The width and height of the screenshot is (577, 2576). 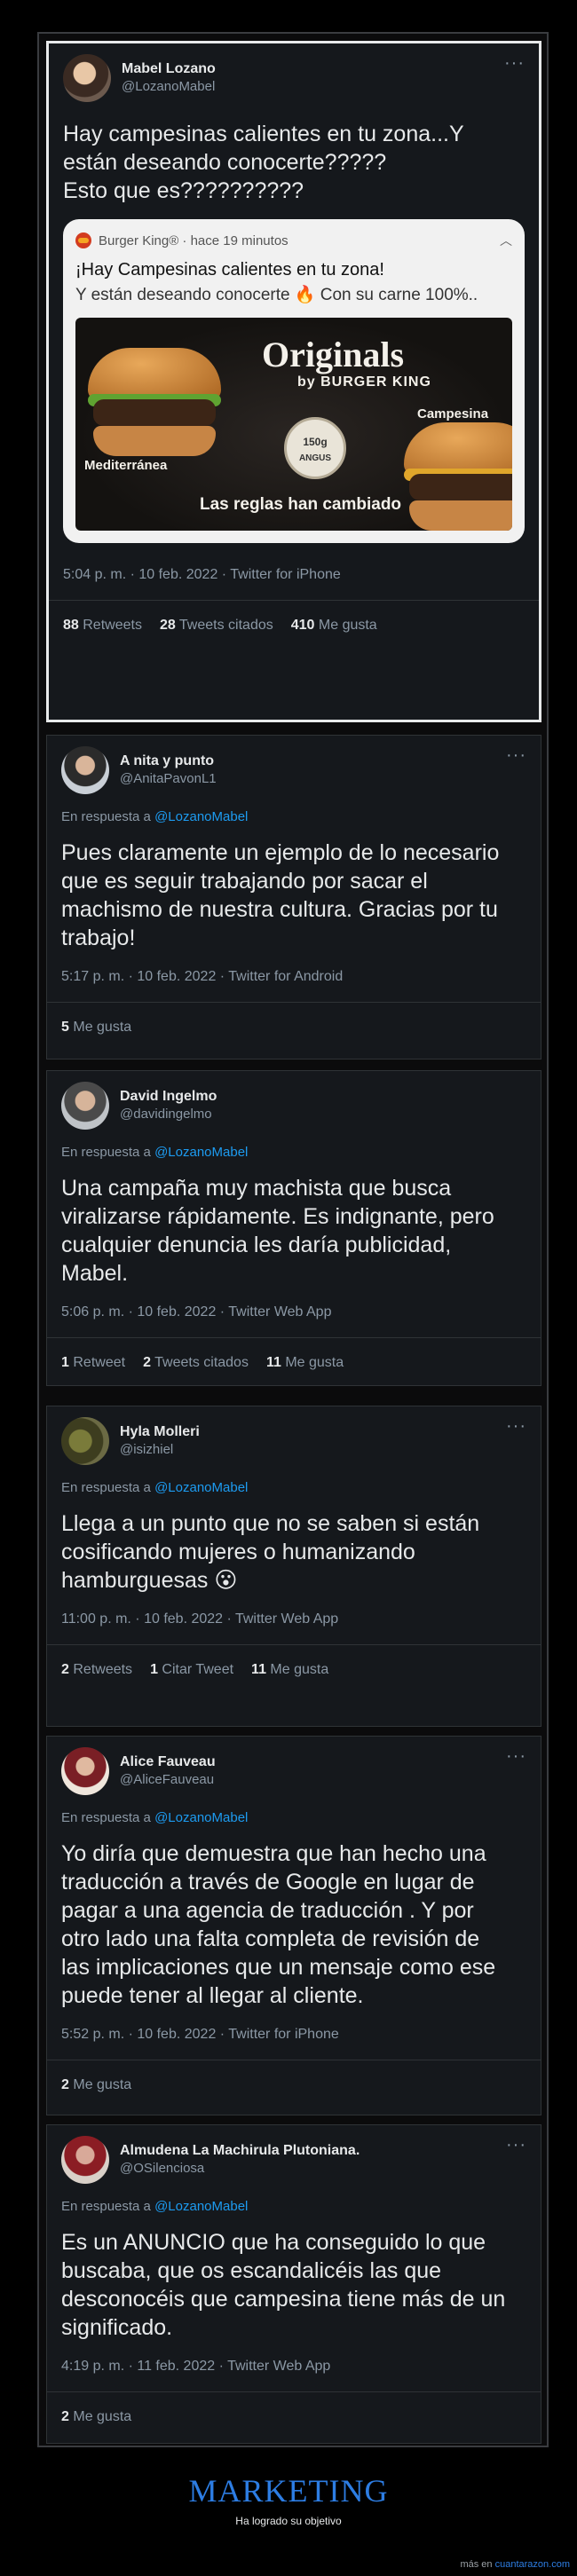 What do you see at coordinates (458, 476) in the screenshot?
I see `burger-right-image` at bounding box center [458, 476].